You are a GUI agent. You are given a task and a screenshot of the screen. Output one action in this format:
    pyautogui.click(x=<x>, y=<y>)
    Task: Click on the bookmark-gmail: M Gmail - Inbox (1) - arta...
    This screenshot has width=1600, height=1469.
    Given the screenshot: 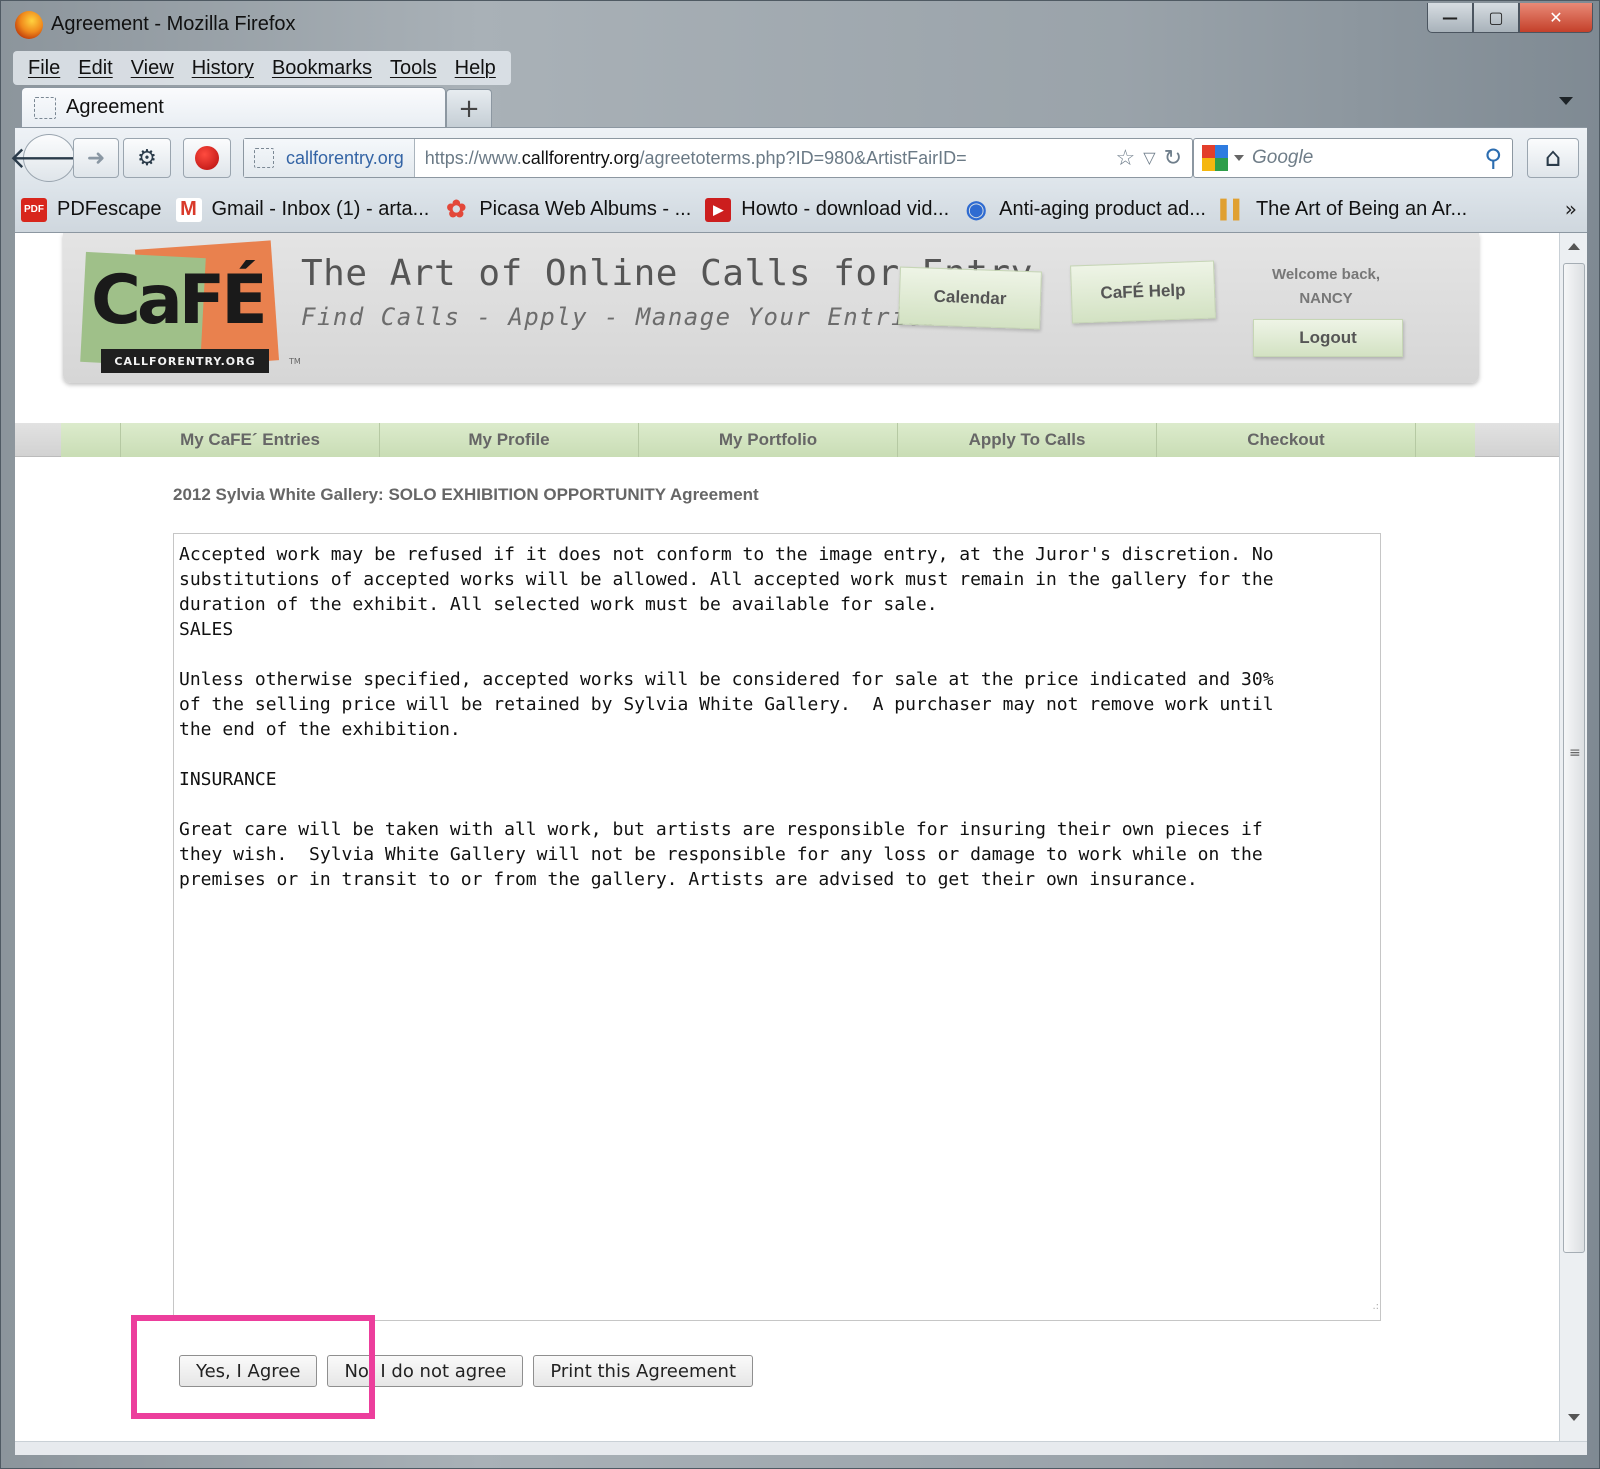 What is the action you would take?
    pyautogui.click(x=302, y=209)
    